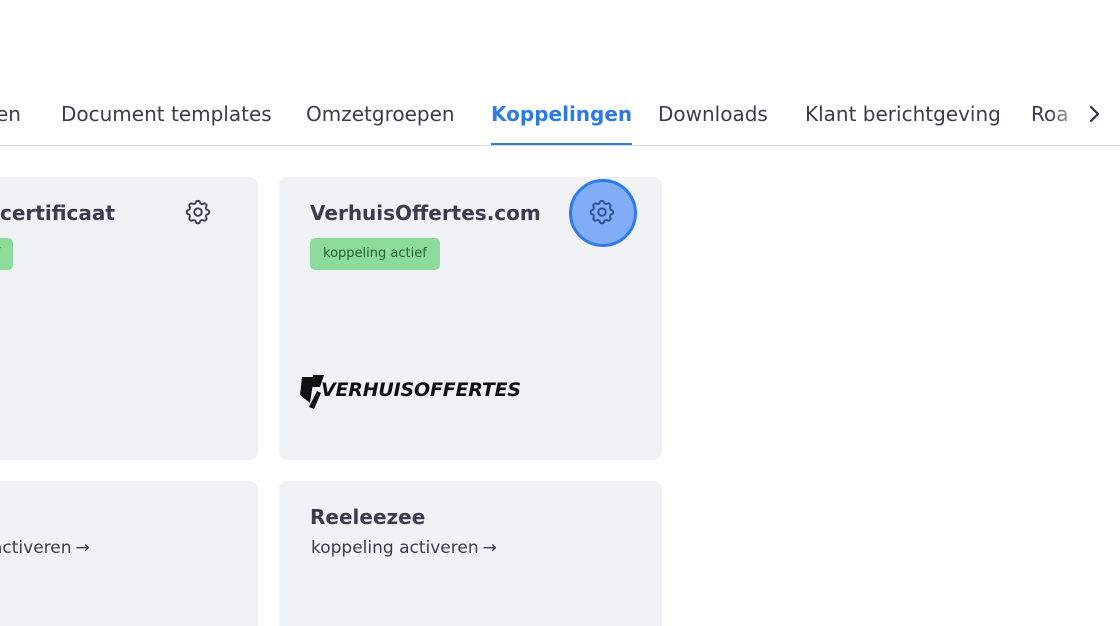 Image resolution: width=1120 pixels, height=626 pixels. Describe the element at coordinates (562, 122) in the screenshot. I see `tab-koppelingen: Koppelingen` at that location.